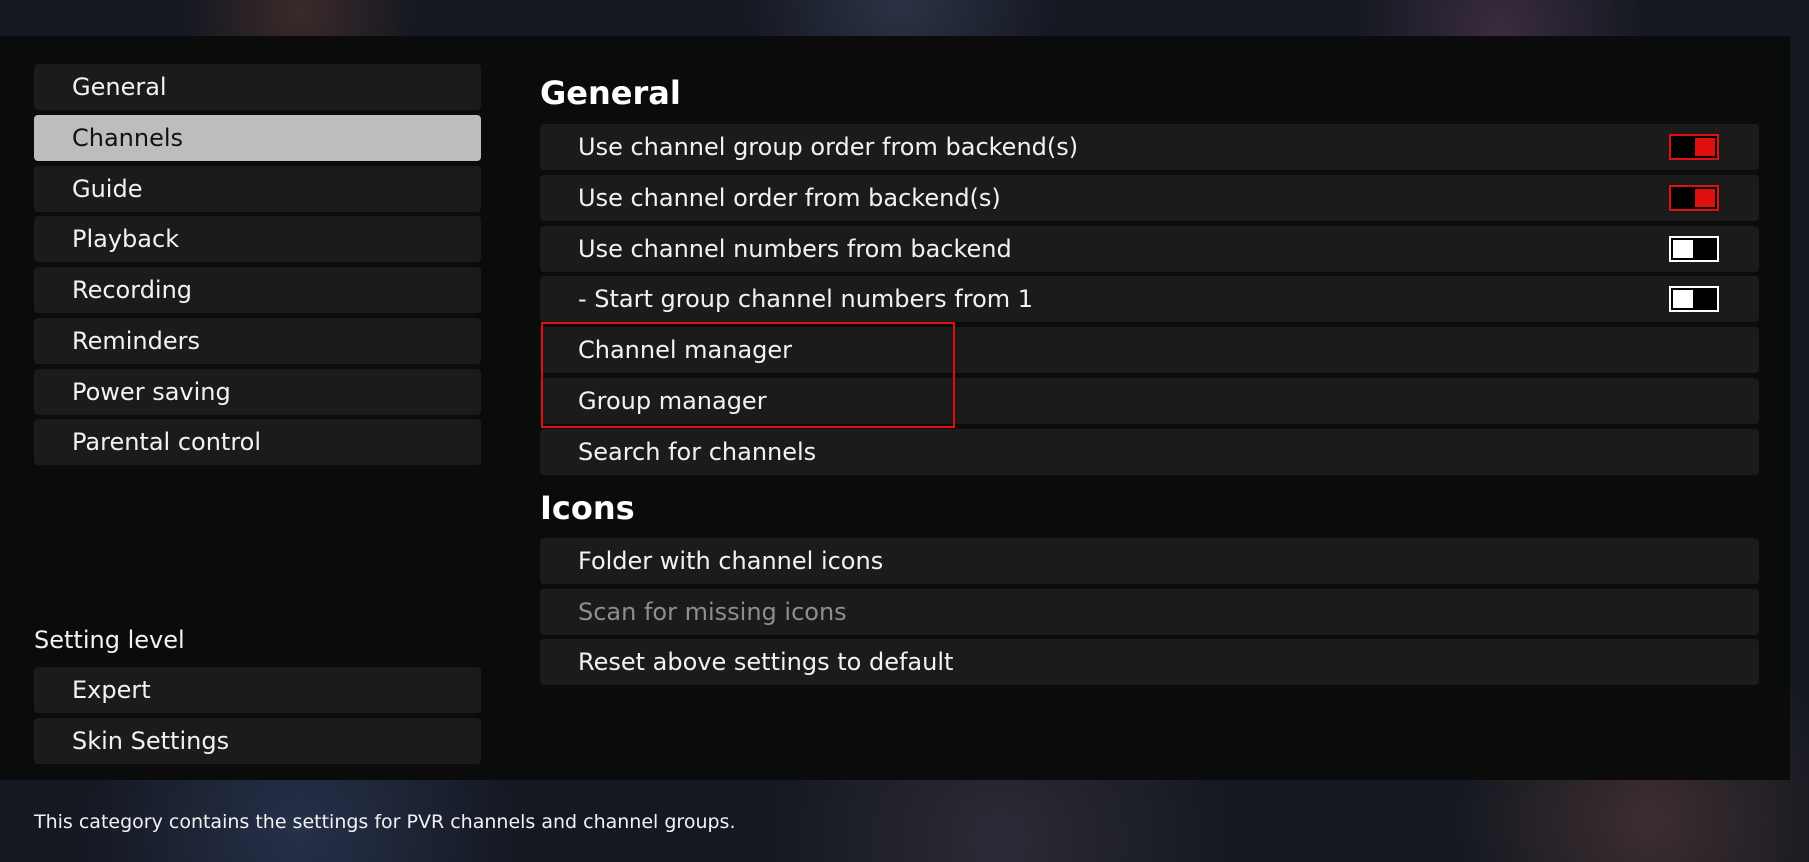 This screenshot has width=1809, height=862. What do you see at coordinates (257, 239) in the screenshot?
I see `sidebar-item-playback: Playback` at bounding box center [257, 239].